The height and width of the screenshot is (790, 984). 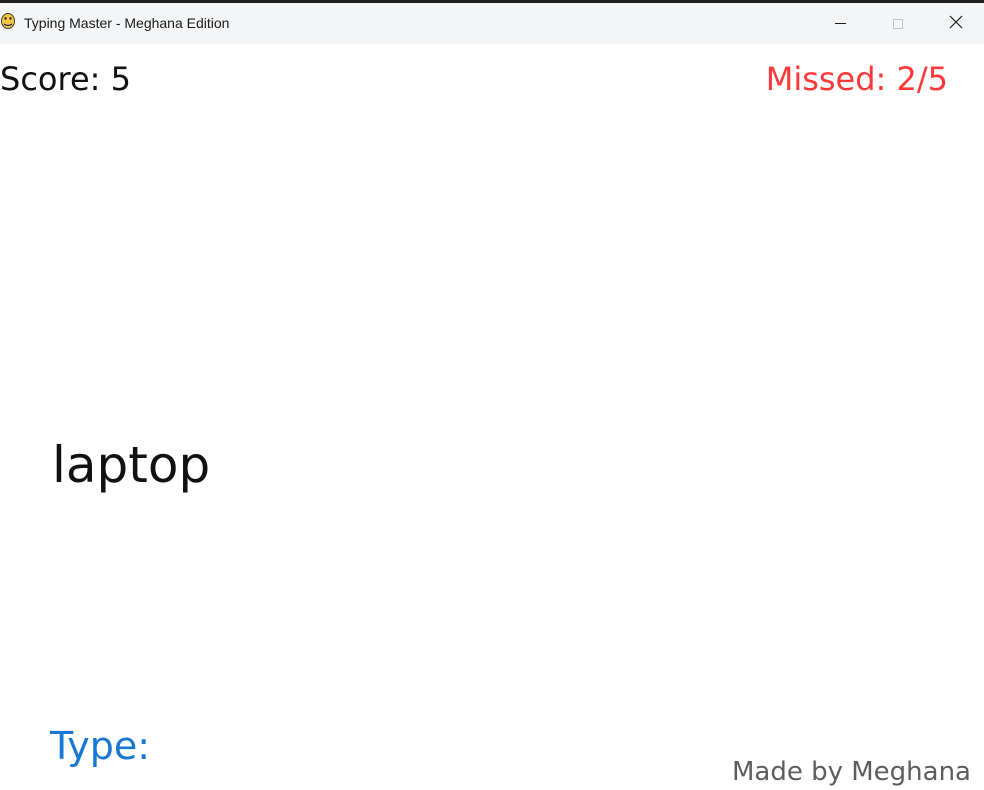 I want to click on typed-text-input, so click(x=362, y=746).